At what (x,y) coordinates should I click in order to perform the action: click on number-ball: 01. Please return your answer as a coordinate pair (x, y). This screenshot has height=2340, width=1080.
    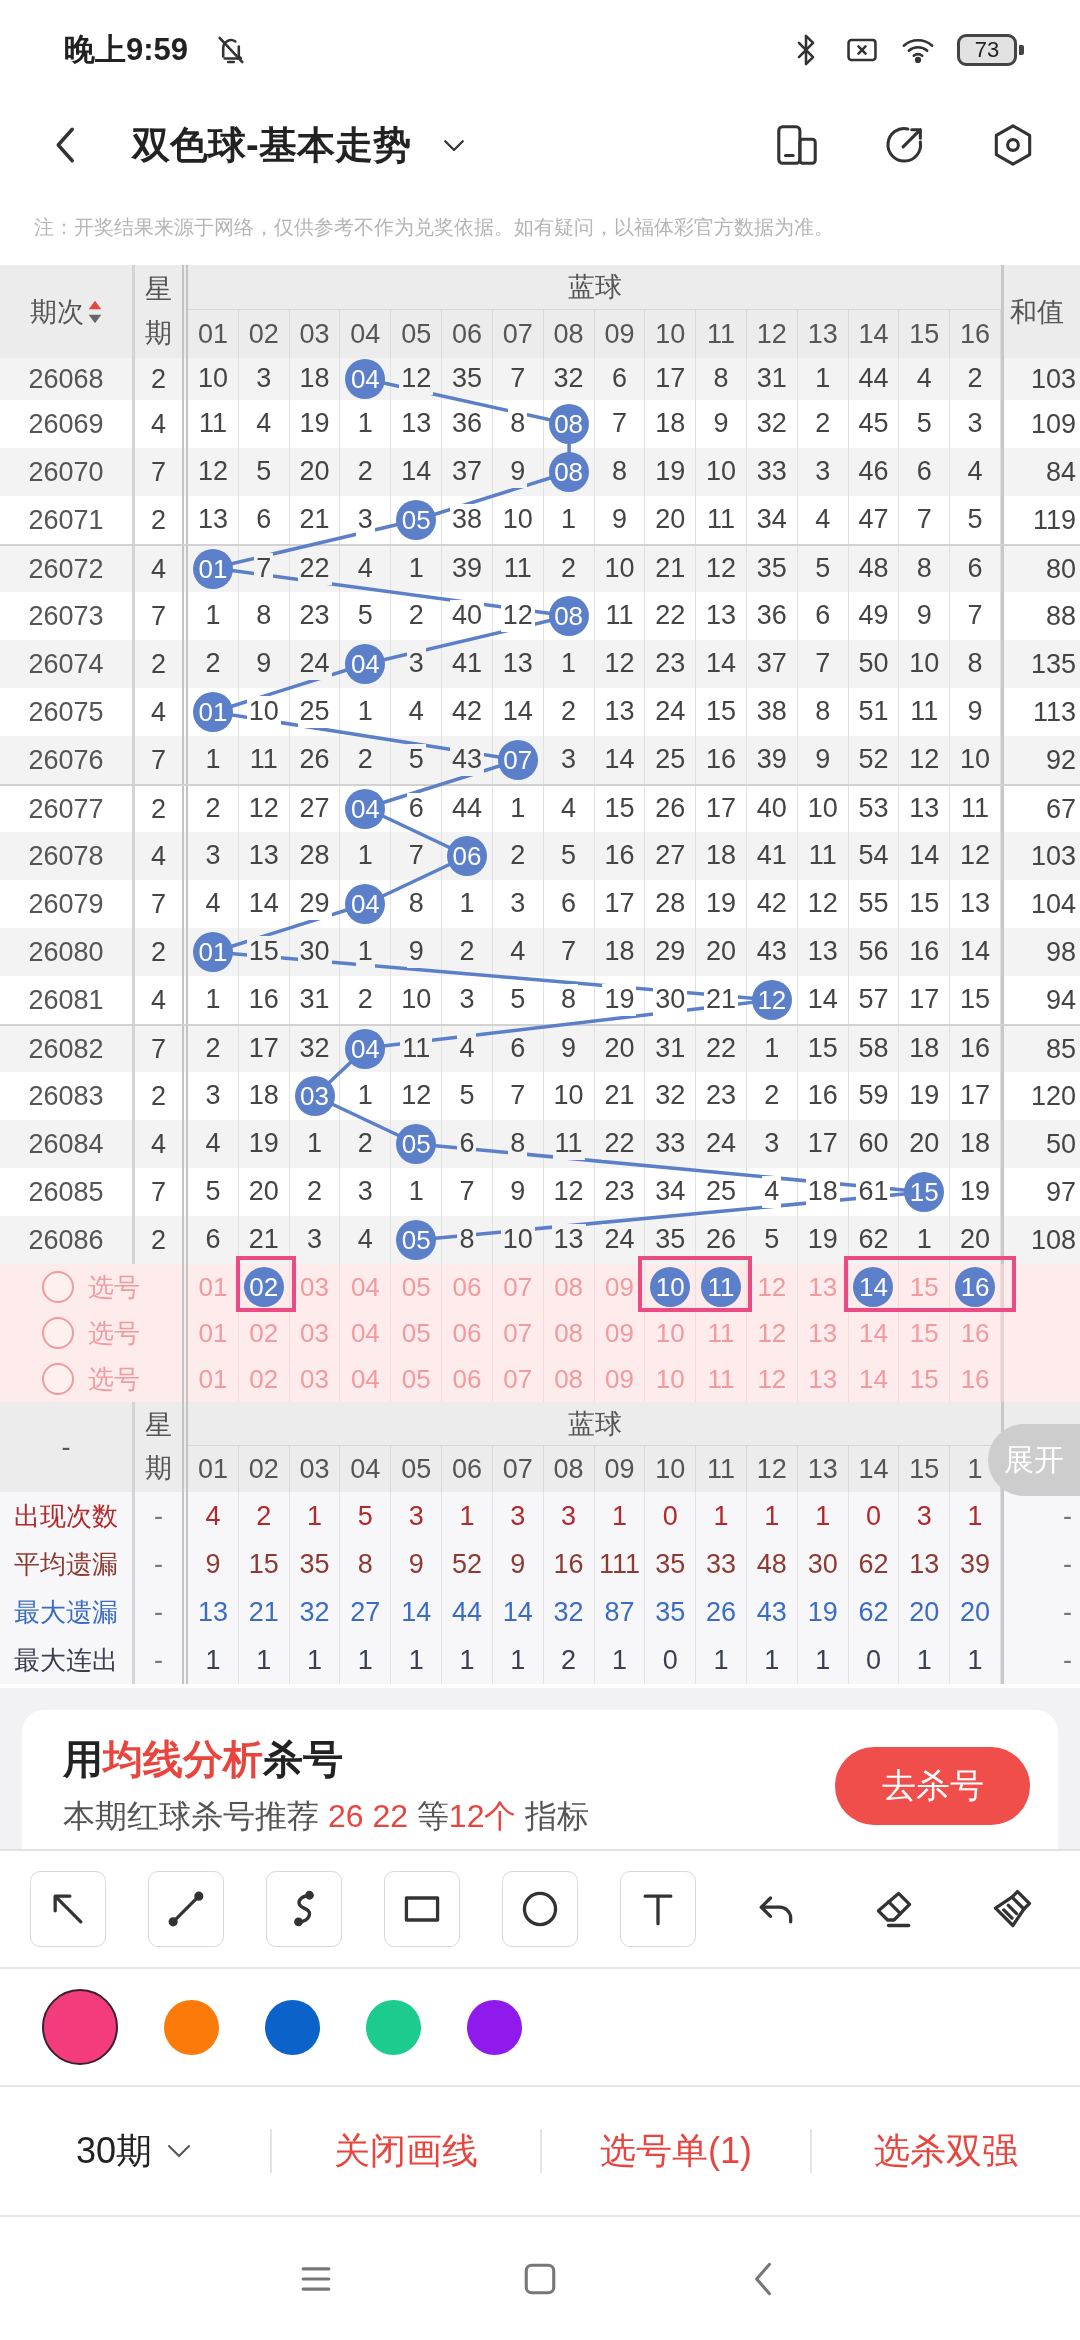
    Looking at the image, I should click on (212, 952).